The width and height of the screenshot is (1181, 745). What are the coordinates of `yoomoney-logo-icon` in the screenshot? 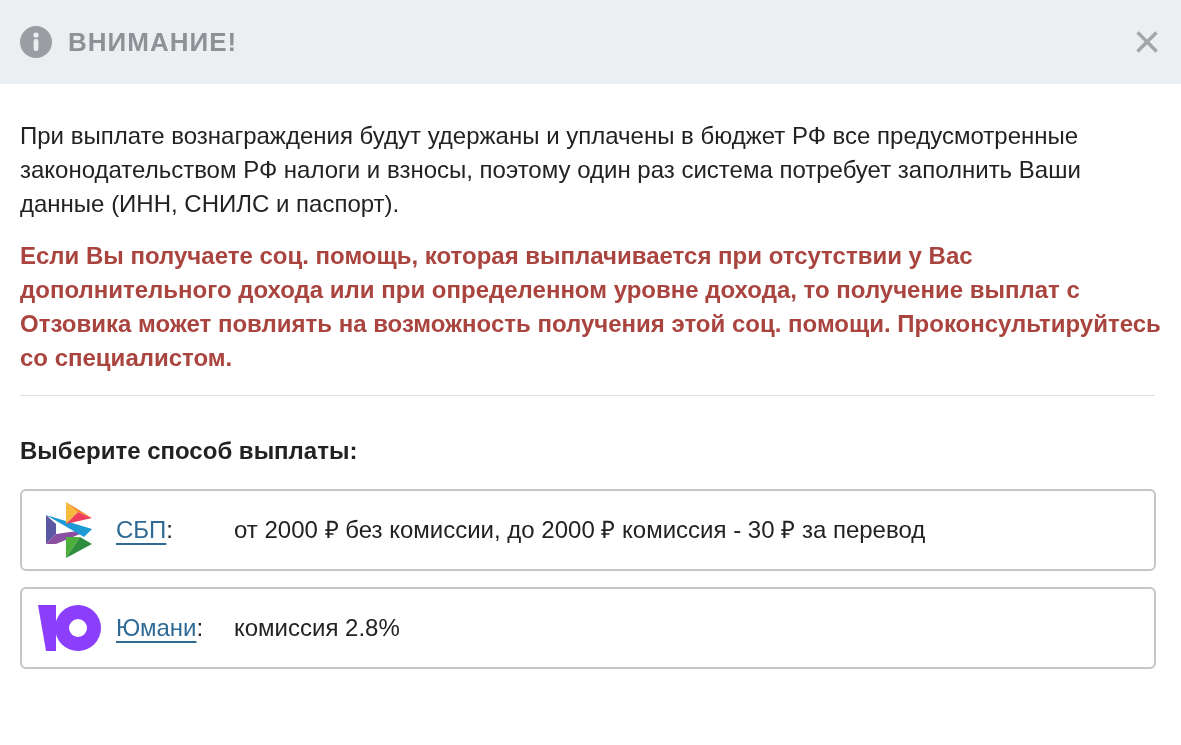 It's located at (70, 628).